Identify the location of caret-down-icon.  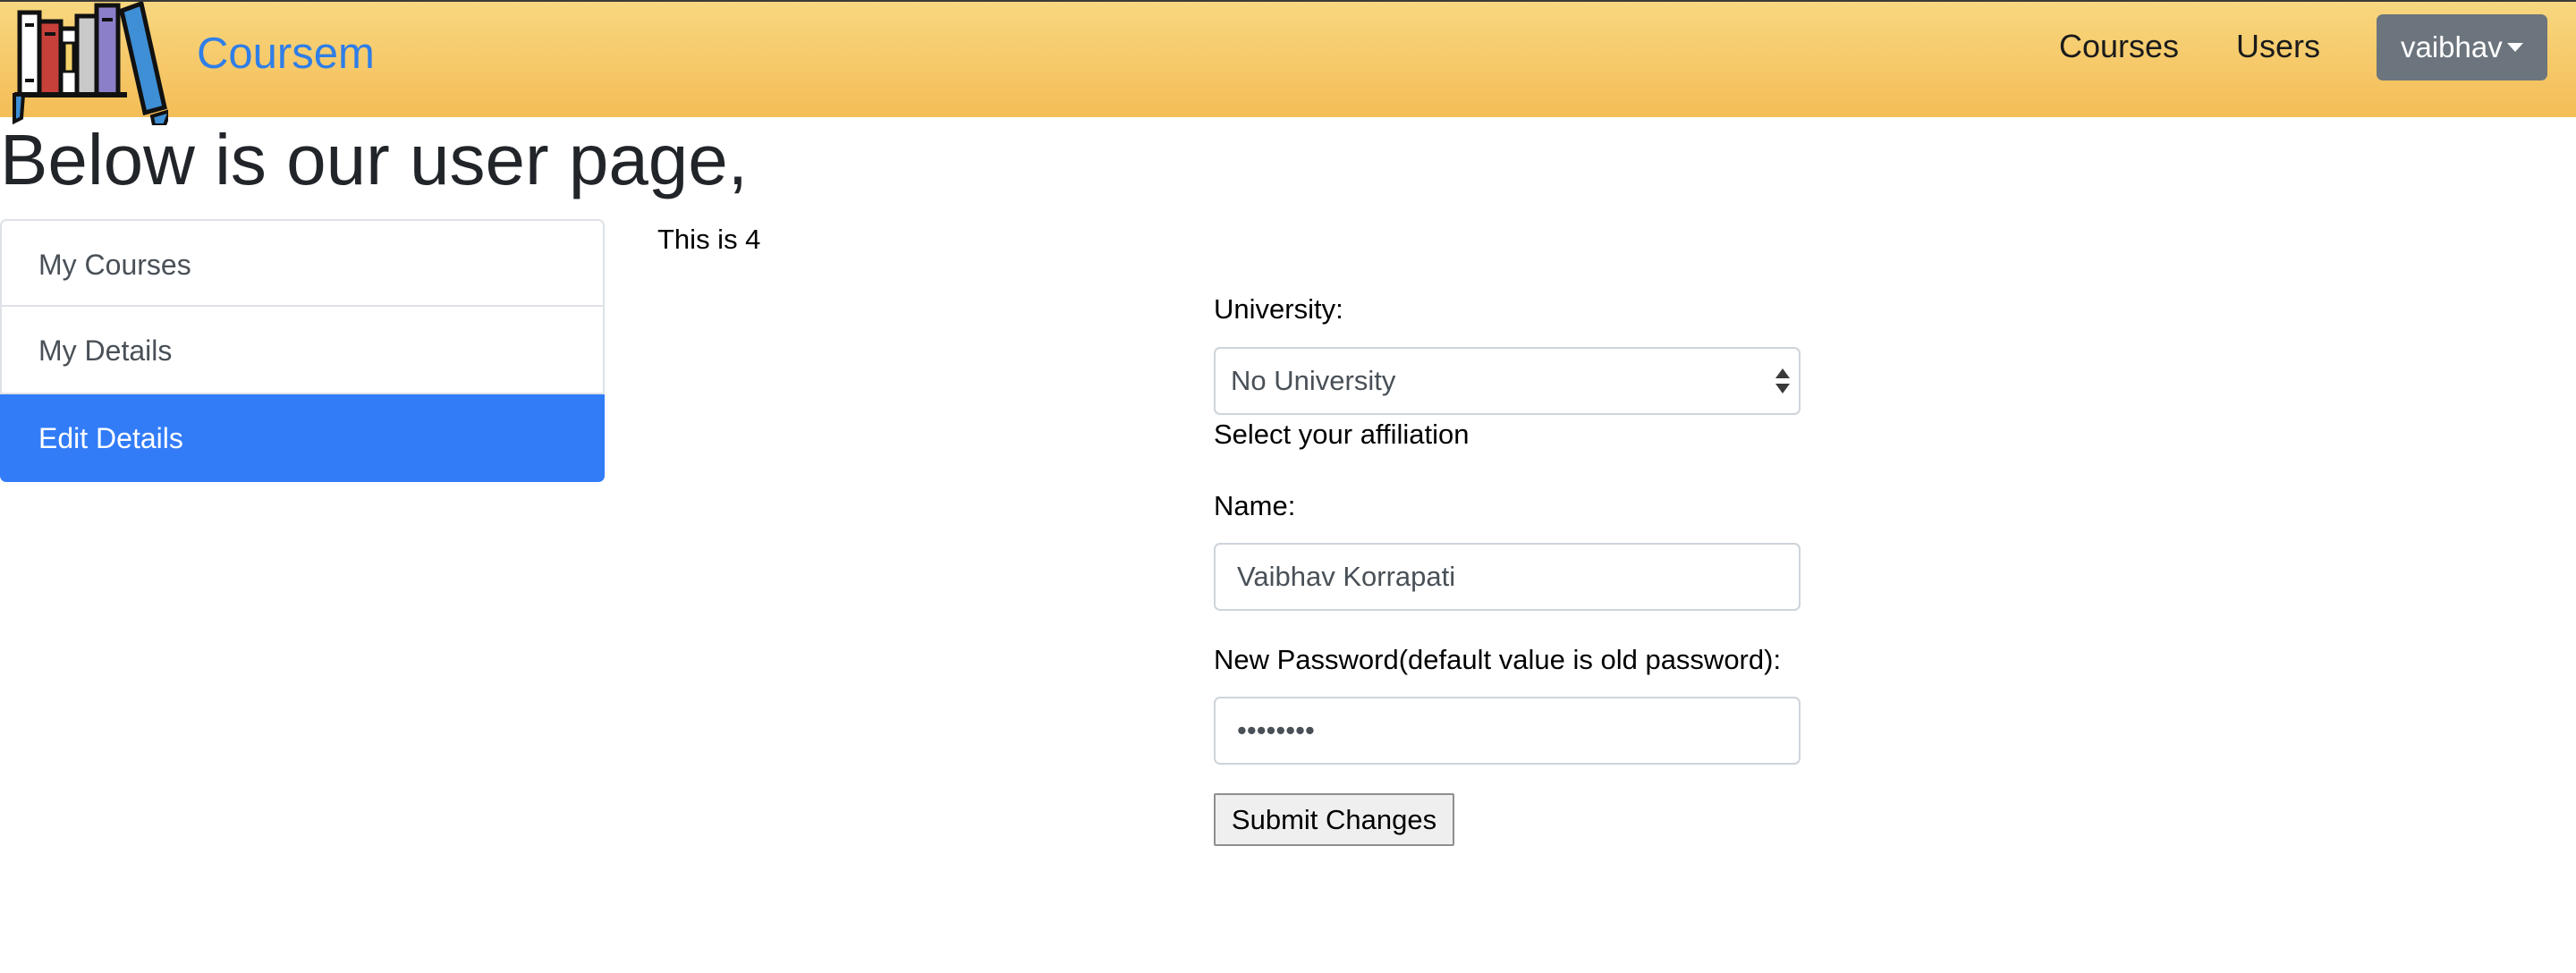
(2515, 47).